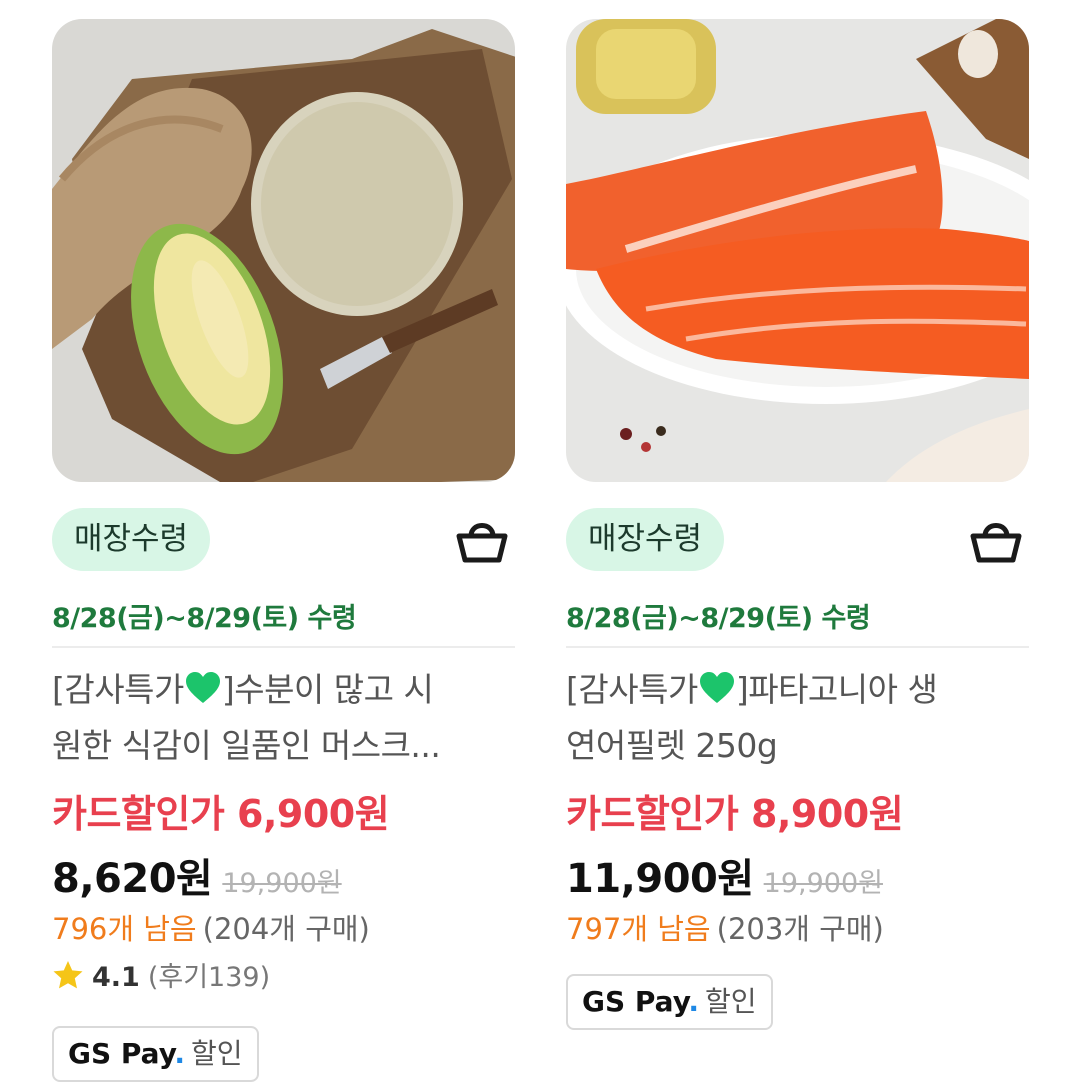 The image size is (1080, 1092). What do you see at coordinates (327, 689) in the screenshot?
I see `title-rest: ]수분이 많고 시` at bounding box center [327, 689].